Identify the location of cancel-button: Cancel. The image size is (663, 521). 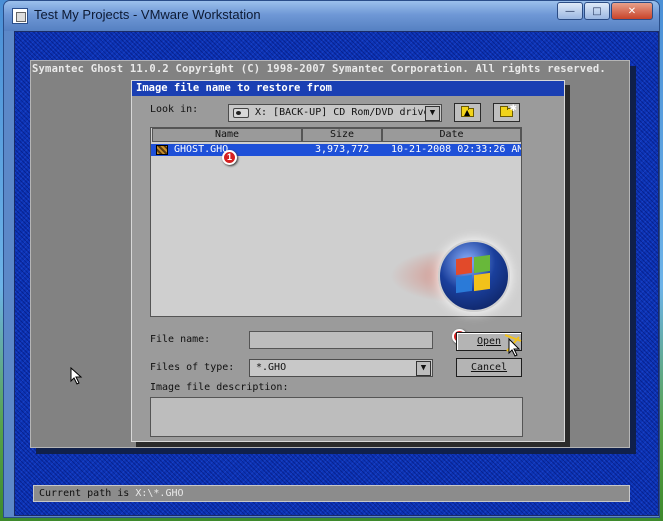
(489, 367).